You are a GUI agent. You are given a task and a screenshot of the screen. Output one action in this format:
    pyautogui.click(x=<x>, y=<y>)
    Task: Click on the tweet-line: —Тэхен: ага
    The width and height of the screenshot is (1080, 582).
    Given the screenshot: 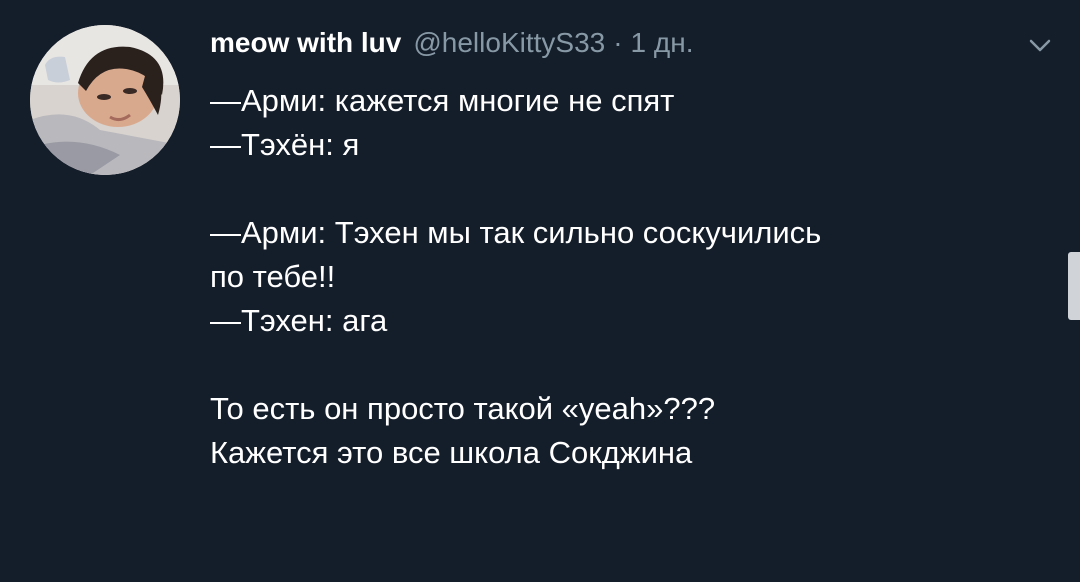 What is the action you would take?
    pyautogui.click(x=299, y=320)
    